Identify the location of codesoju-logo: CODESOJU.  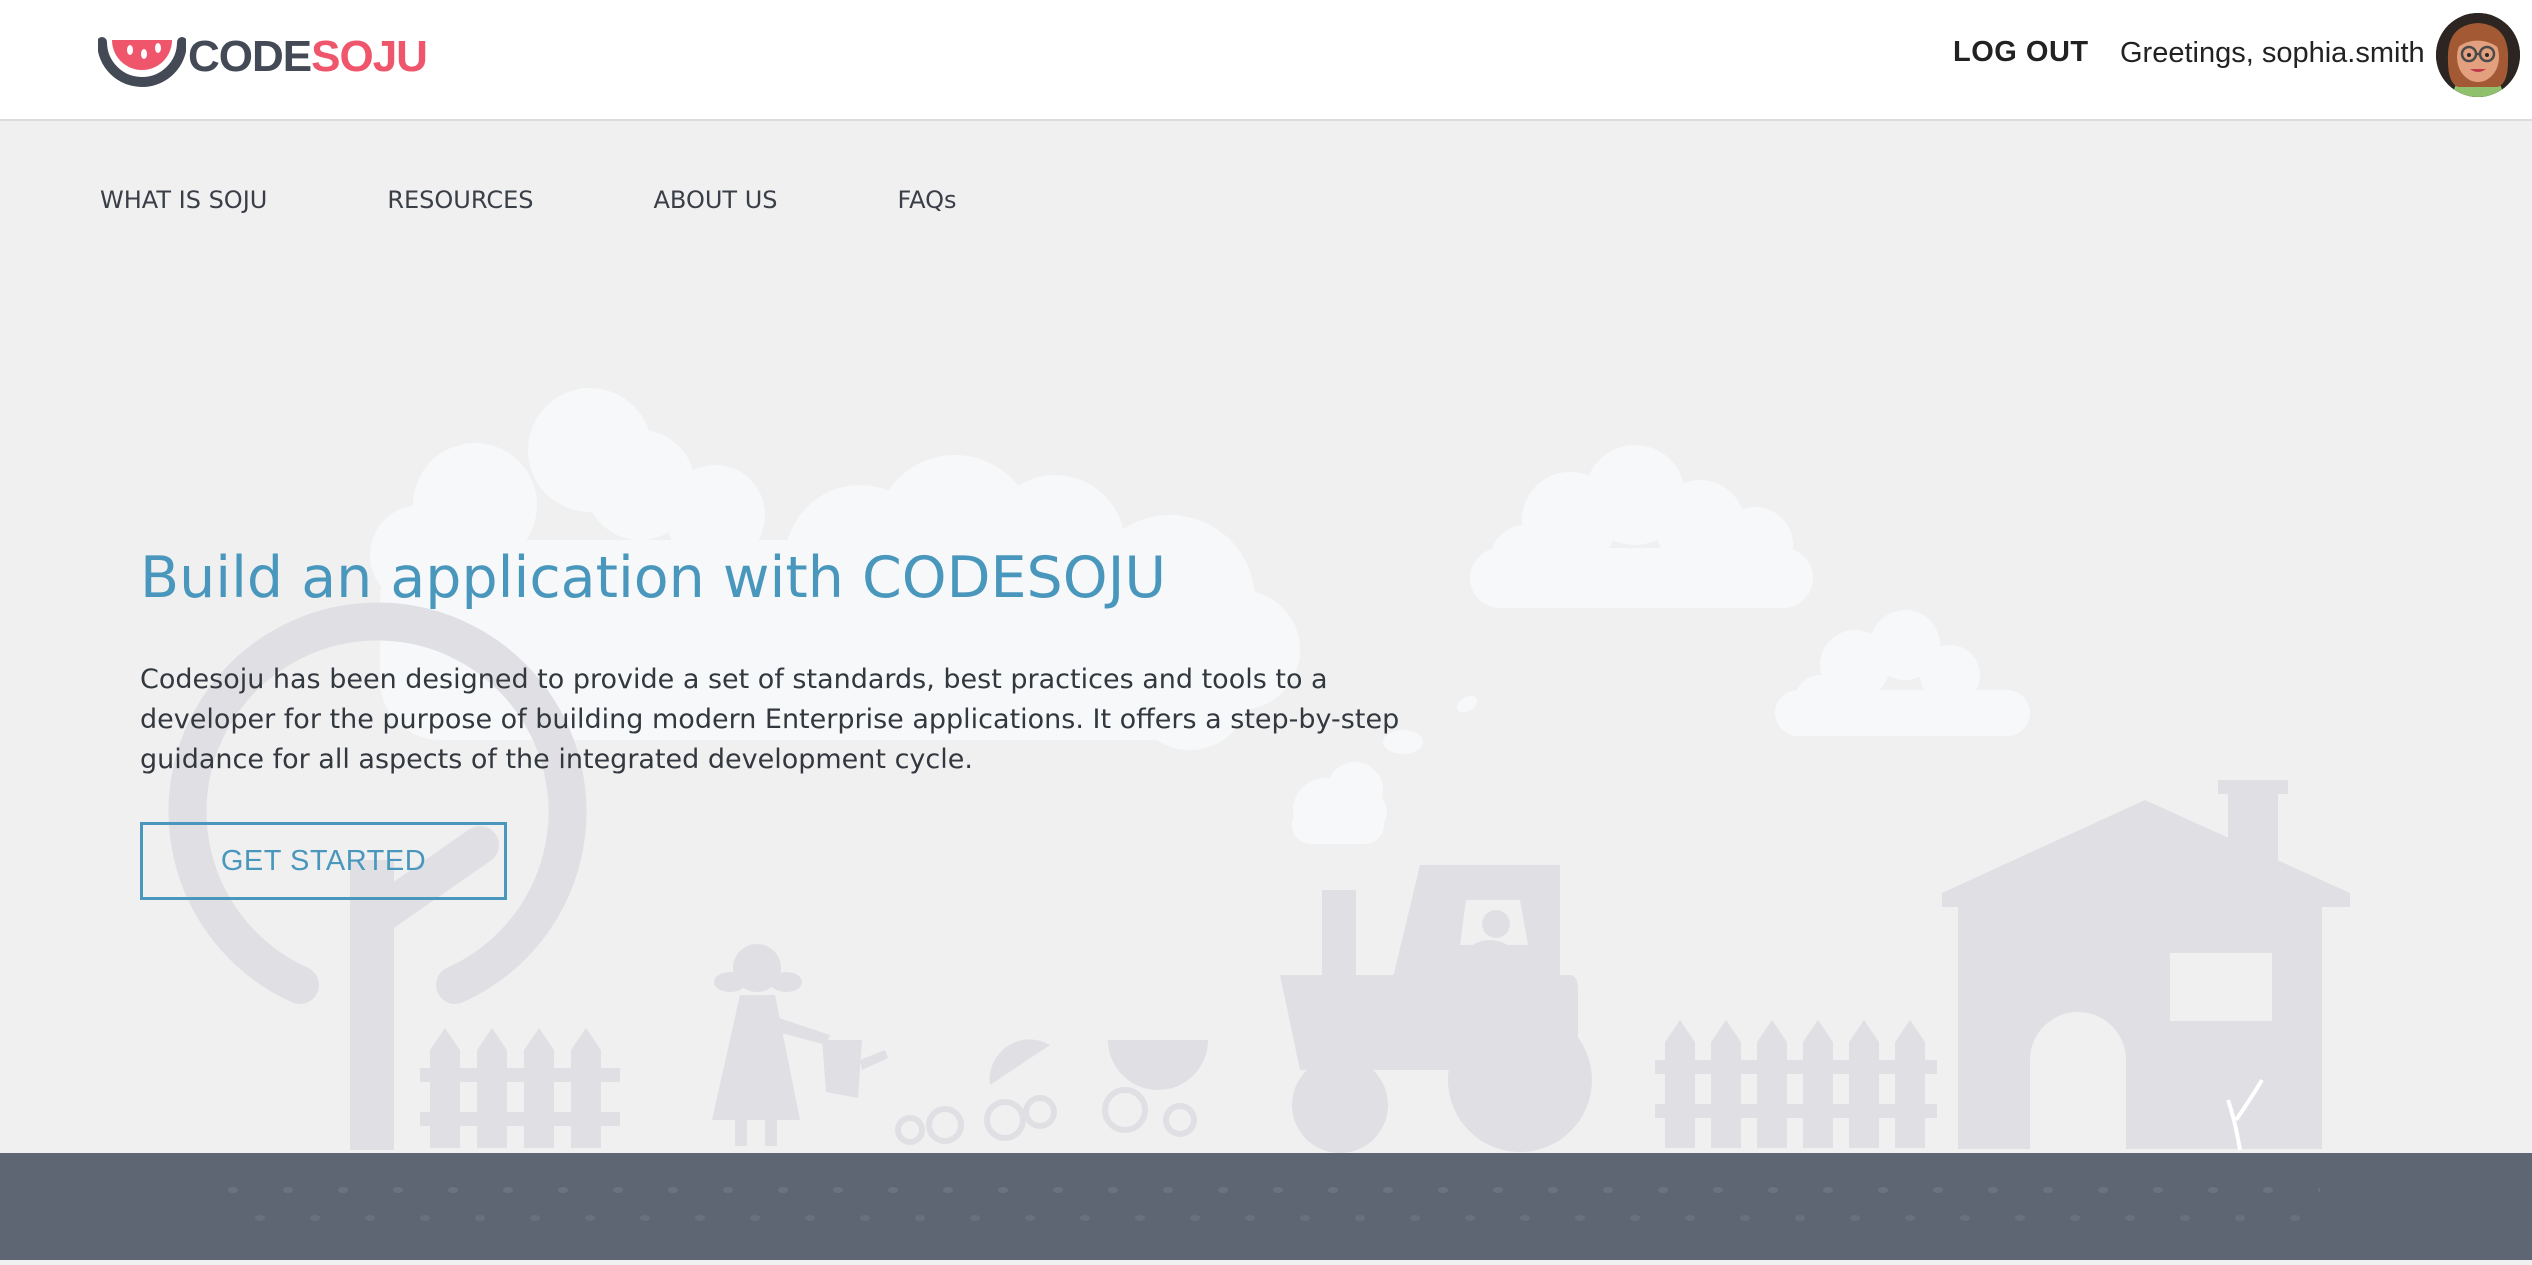
(263, 57).